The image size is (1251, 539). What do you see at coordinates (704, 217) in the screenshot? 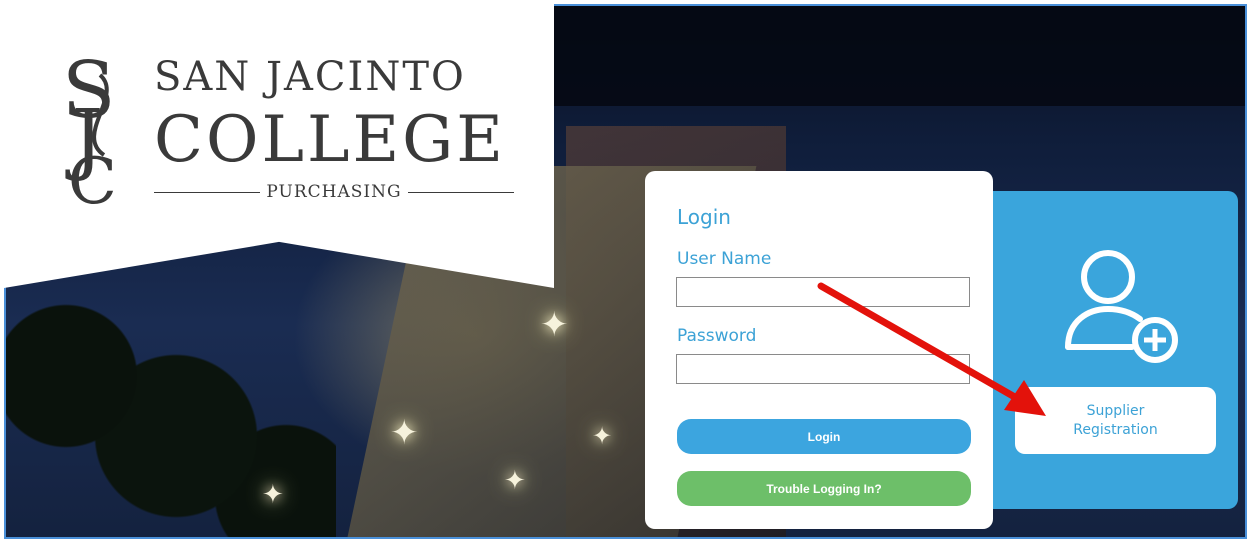
I see `login-title: Login` at bounding box center [704, 217].